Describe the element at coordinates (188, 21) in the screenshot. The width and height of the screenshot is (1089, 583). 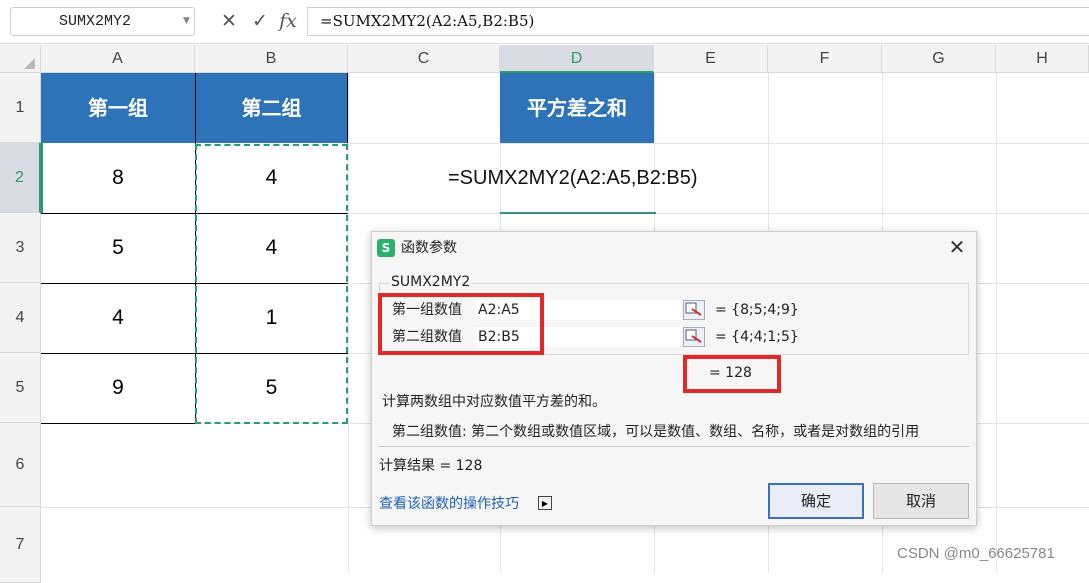
I see `chevron-down-icon: ▼` at that location.